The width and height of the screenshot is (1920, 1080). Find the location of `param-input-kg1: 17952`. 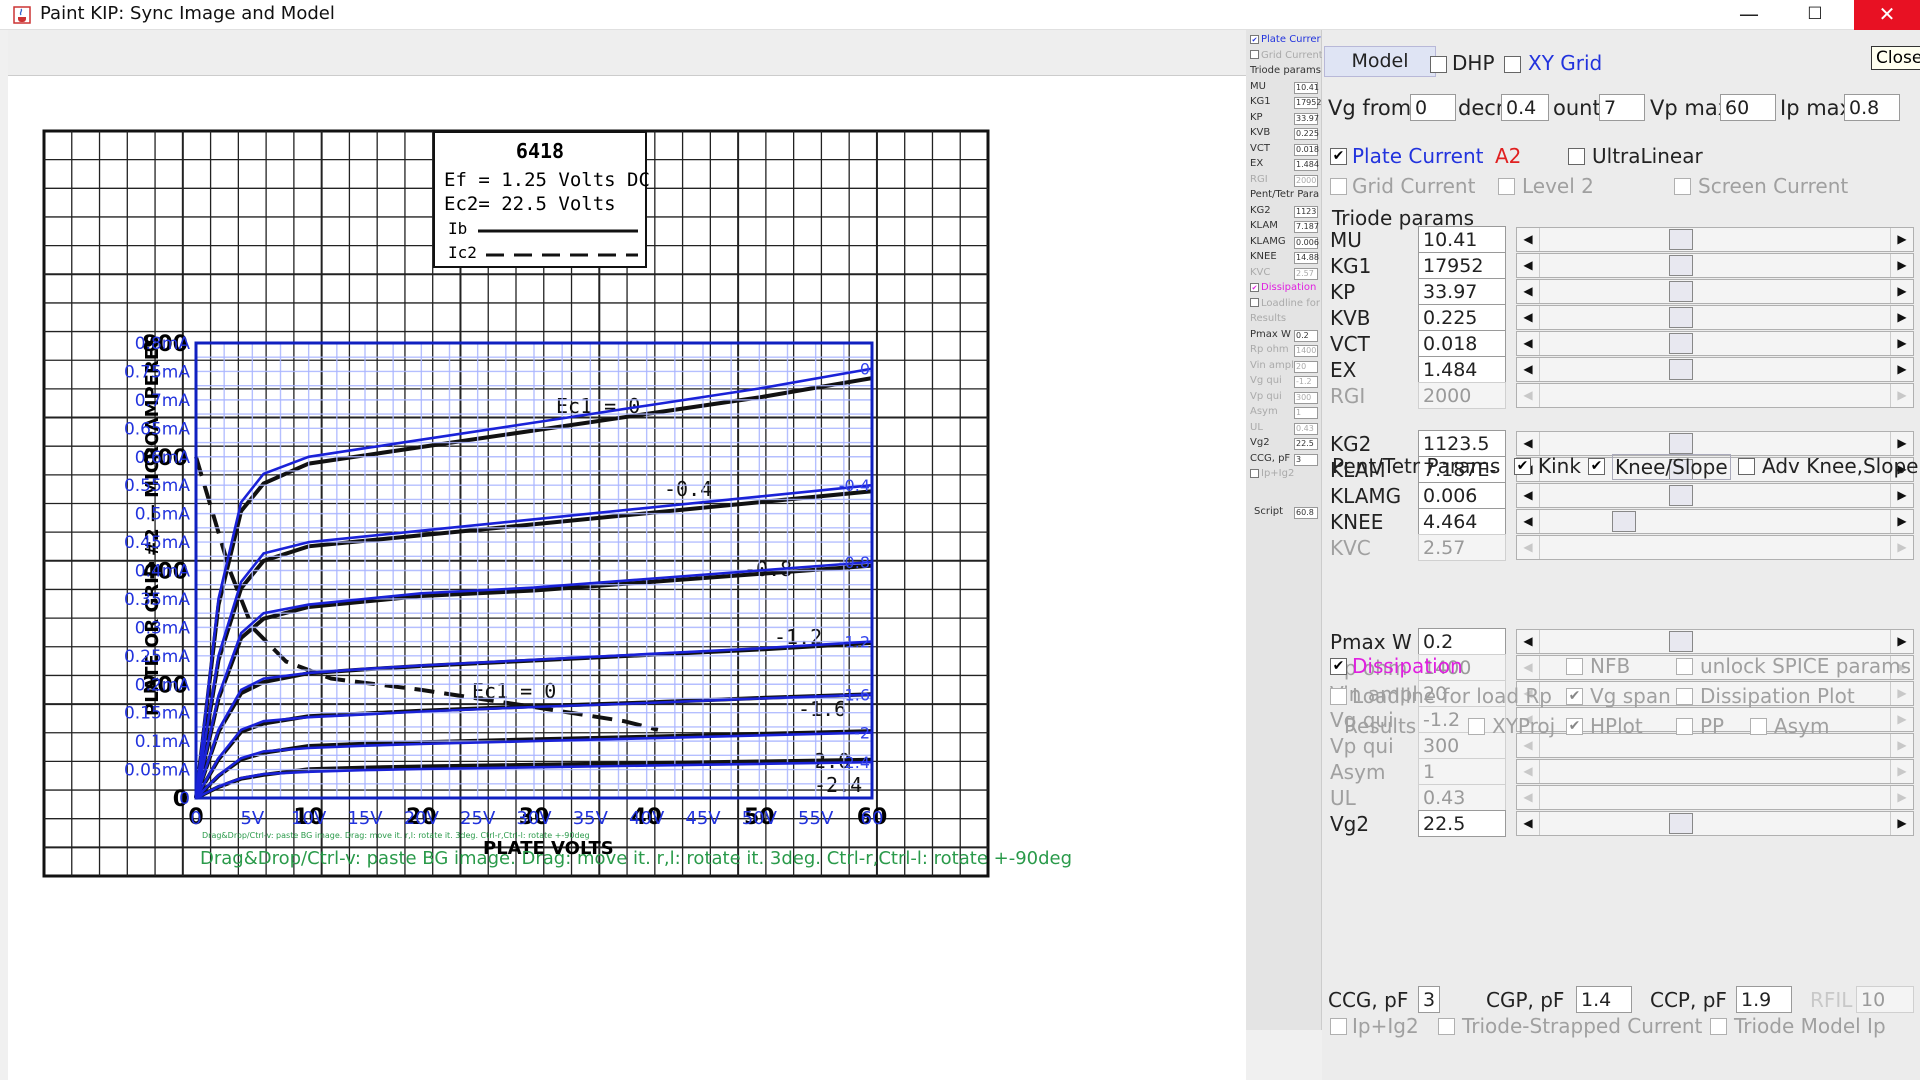

param-input-kg1: 17952 is located at coordinates (1462, 265).